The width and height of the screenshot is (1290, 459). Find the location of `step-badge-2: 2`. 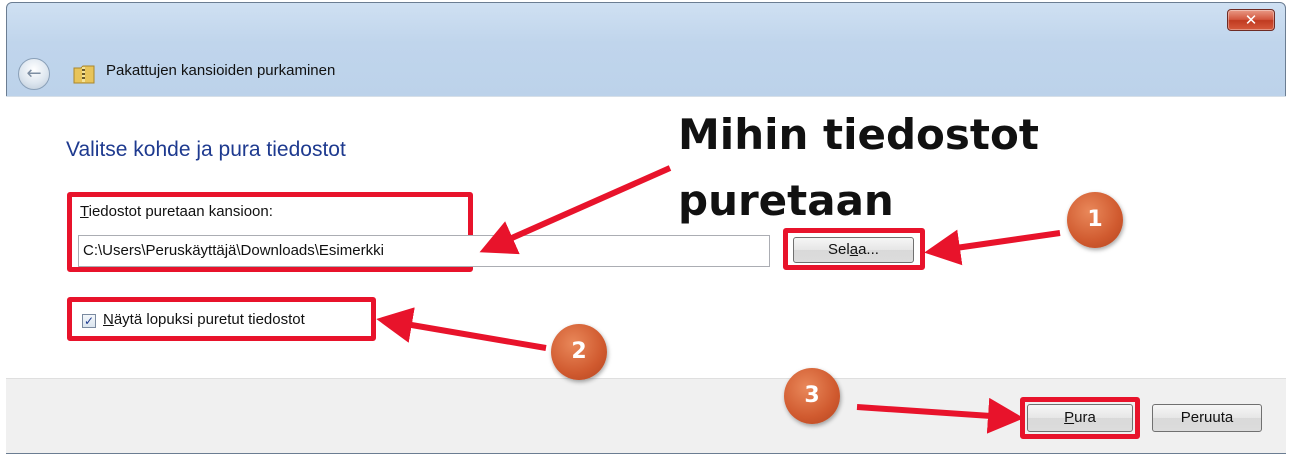

step-badge-2: 2 is located at coordinates (579, 352).